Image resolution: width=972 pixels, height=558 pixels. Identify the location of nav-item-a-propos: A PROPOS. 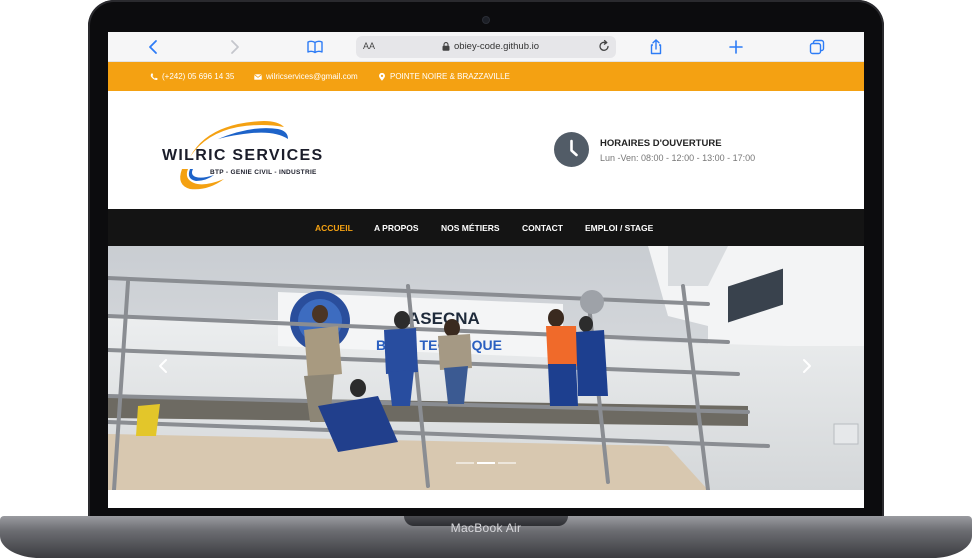
(396, 228).